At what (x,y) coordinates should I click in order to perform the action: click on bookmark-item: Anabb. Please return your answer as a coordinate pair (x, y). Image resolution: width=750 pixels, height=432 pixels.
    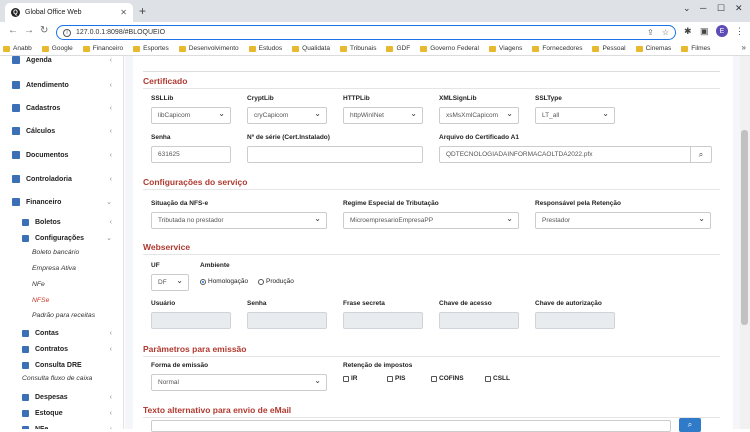
    Looking at the image, I should click on (17, 48).